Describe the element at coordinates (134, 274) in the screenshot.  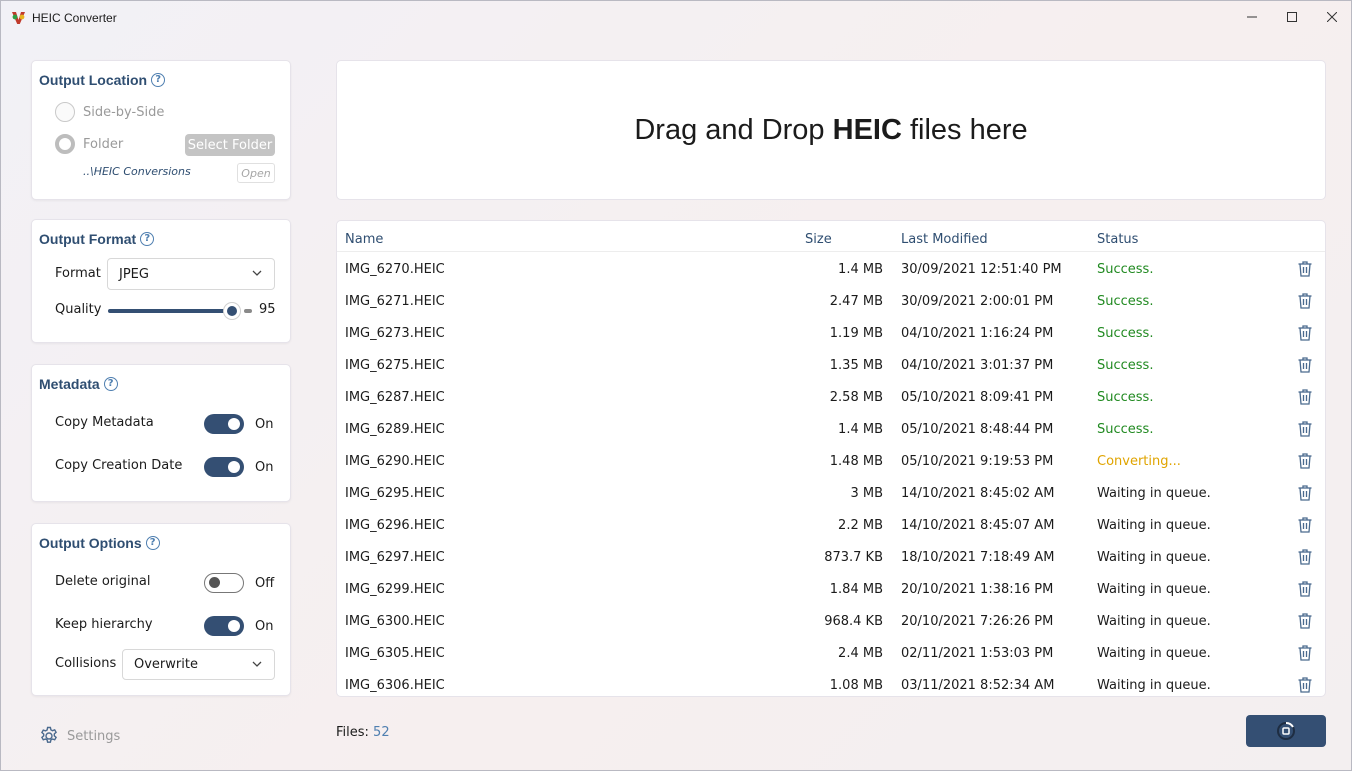
I see `format-select-value: JPEG` at that location.